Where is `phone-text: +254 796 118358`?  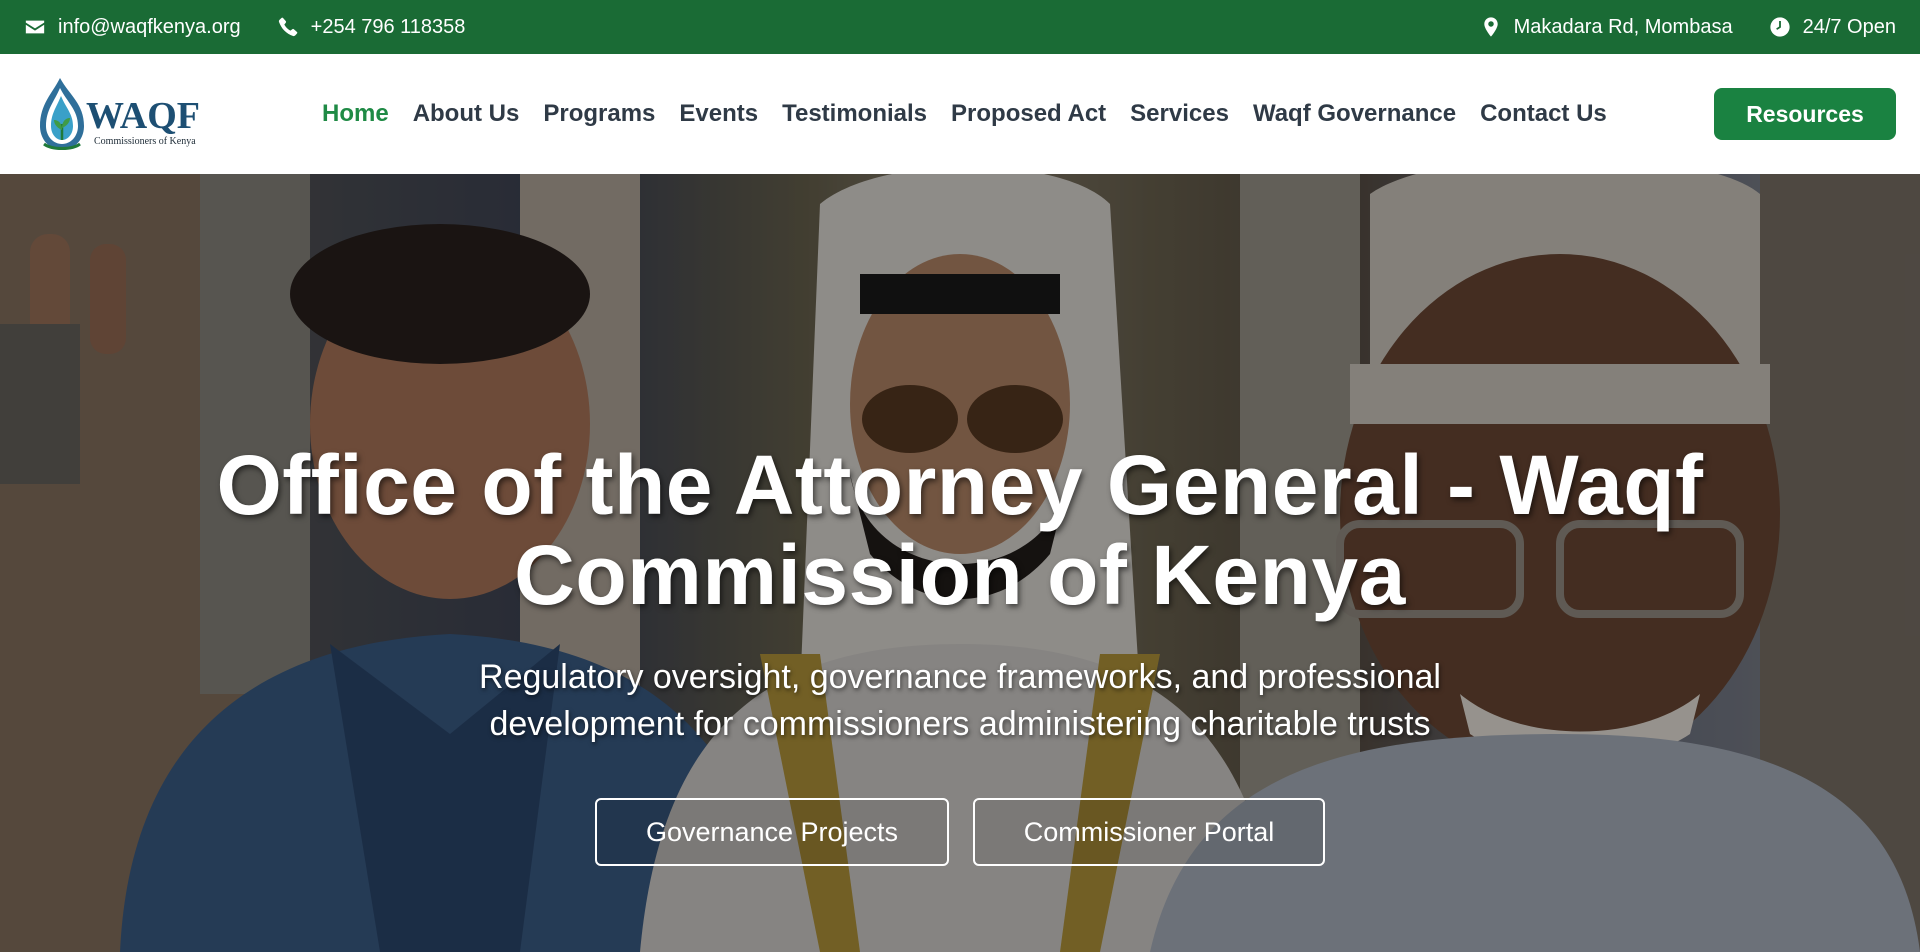
phone-text: +254 796 118358 is located at coordinates (388, 26).